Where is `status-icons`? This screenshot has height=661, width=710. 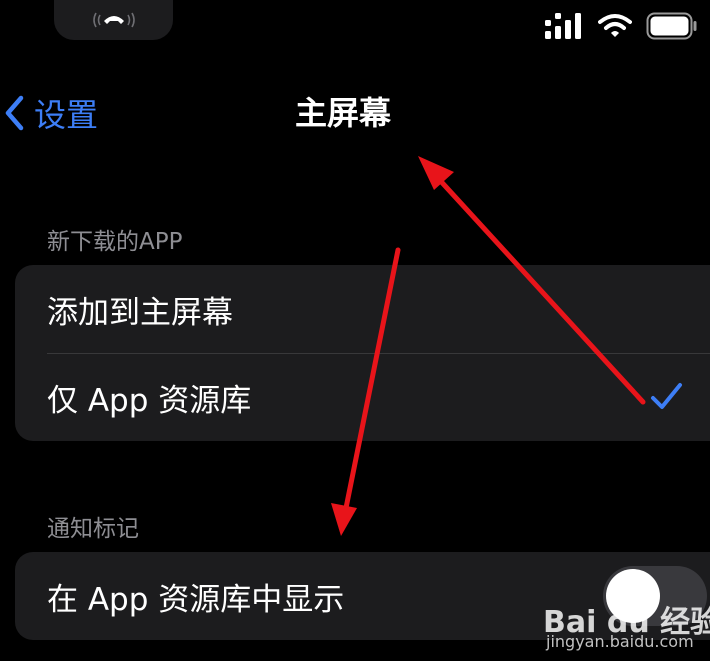
status-icons is located at coordinates (621, 26).